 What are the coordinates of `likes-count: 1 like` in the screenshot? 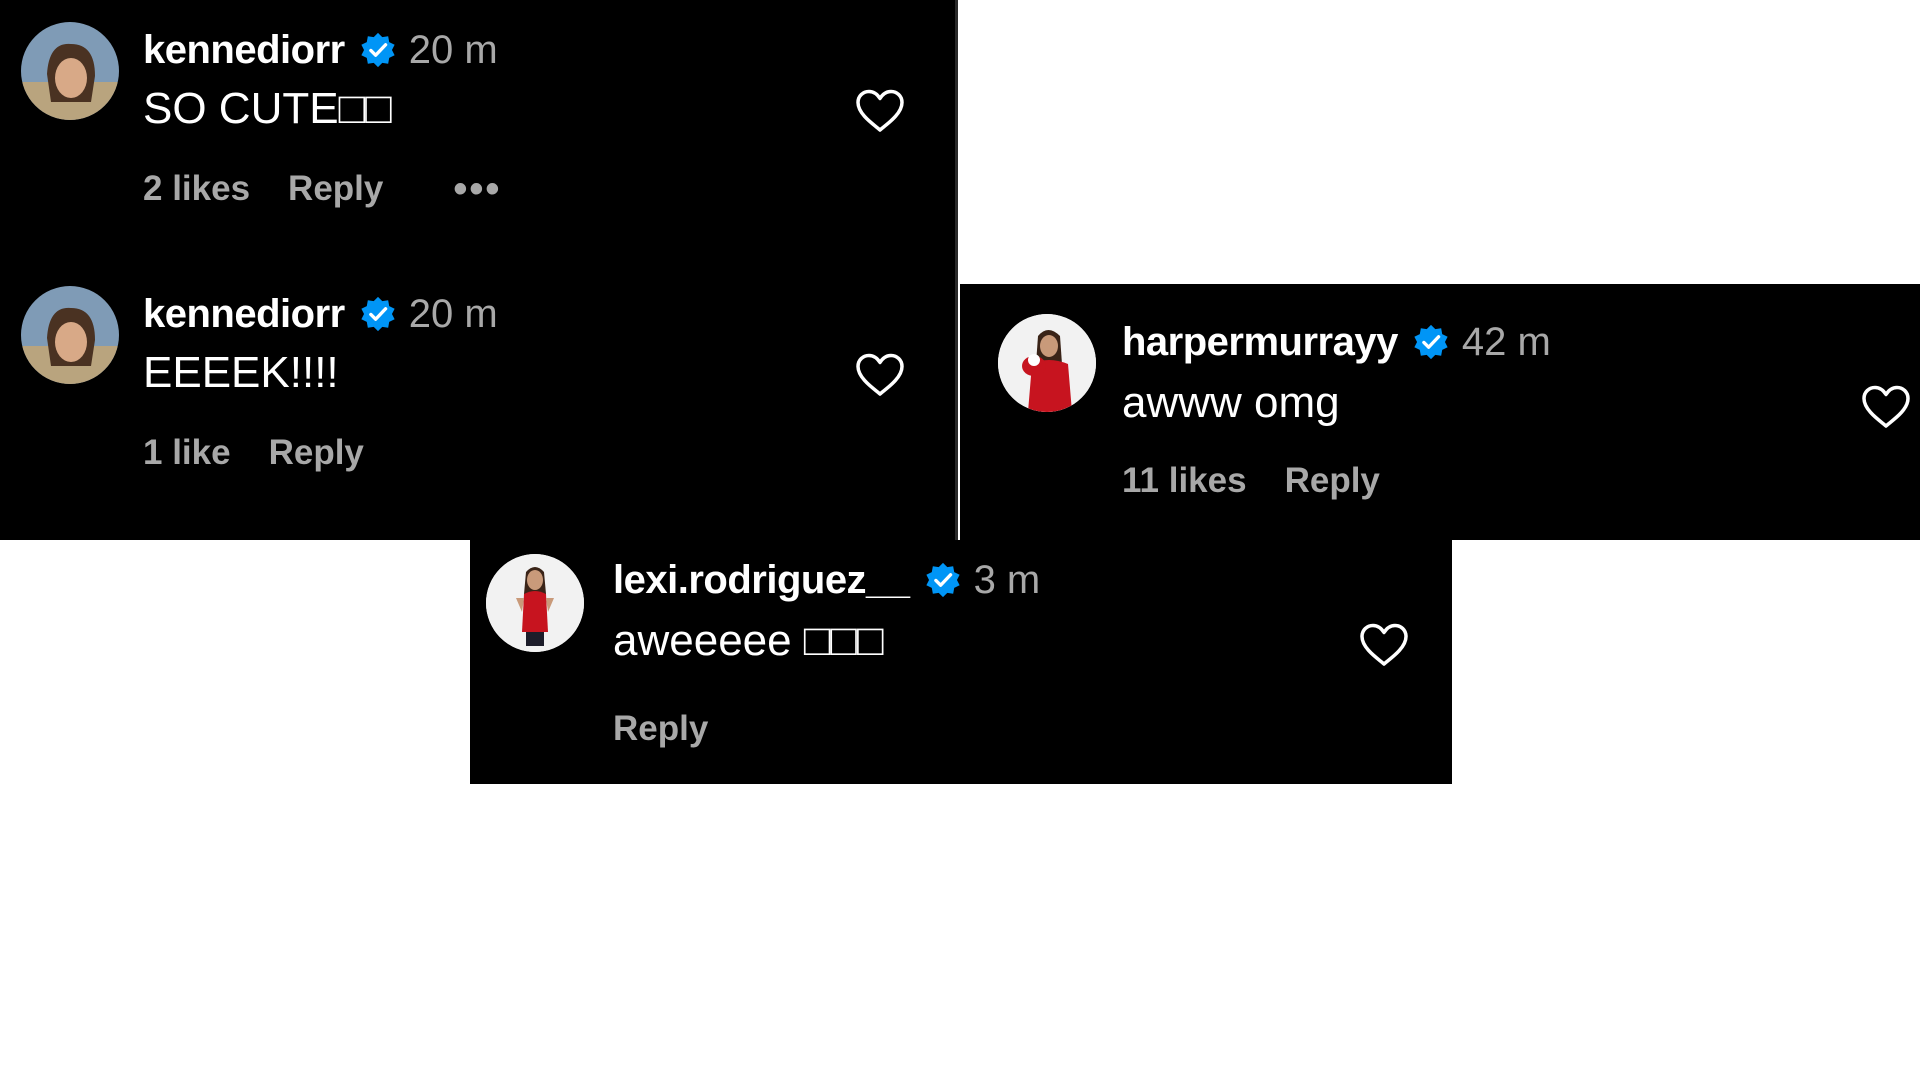 It's located at (187, 453).